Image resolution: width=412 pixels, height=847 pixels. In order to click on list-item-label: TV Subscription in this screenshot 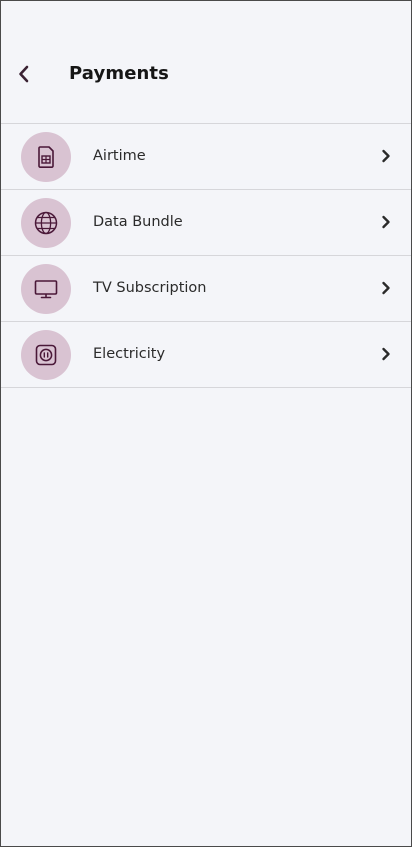, I will do `click(150, 288)`.